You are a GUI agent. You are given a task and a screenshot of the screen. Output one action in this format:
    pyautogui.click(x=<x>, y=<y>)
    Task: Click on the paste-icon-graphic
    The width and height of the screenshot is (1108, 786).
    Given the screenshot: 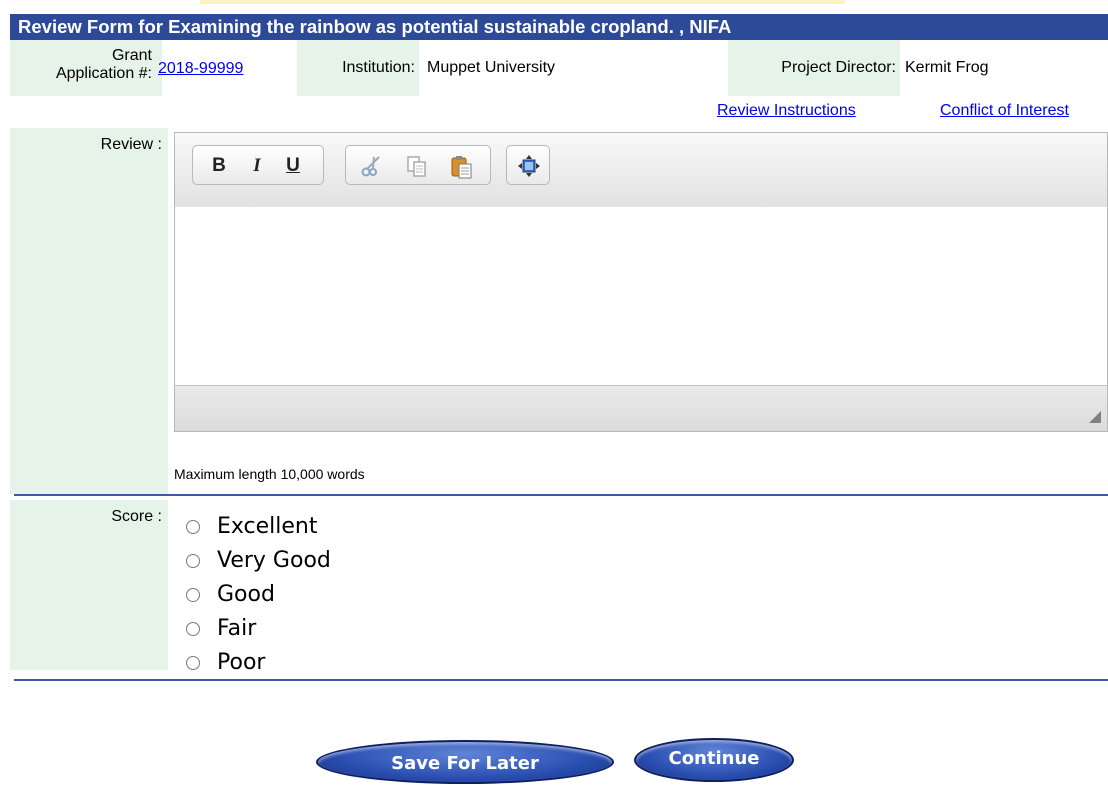 What is the action you would take?
    pyautogui.click(x=461, y=167)
    